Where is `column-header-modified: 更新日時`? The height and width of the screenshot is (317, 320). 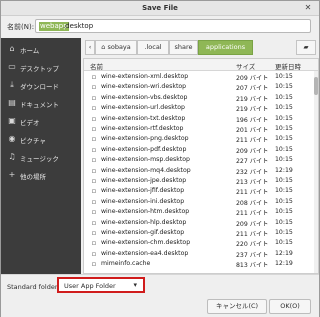
column-header-modified: 更新日時 is located at coordinates (288, 66).